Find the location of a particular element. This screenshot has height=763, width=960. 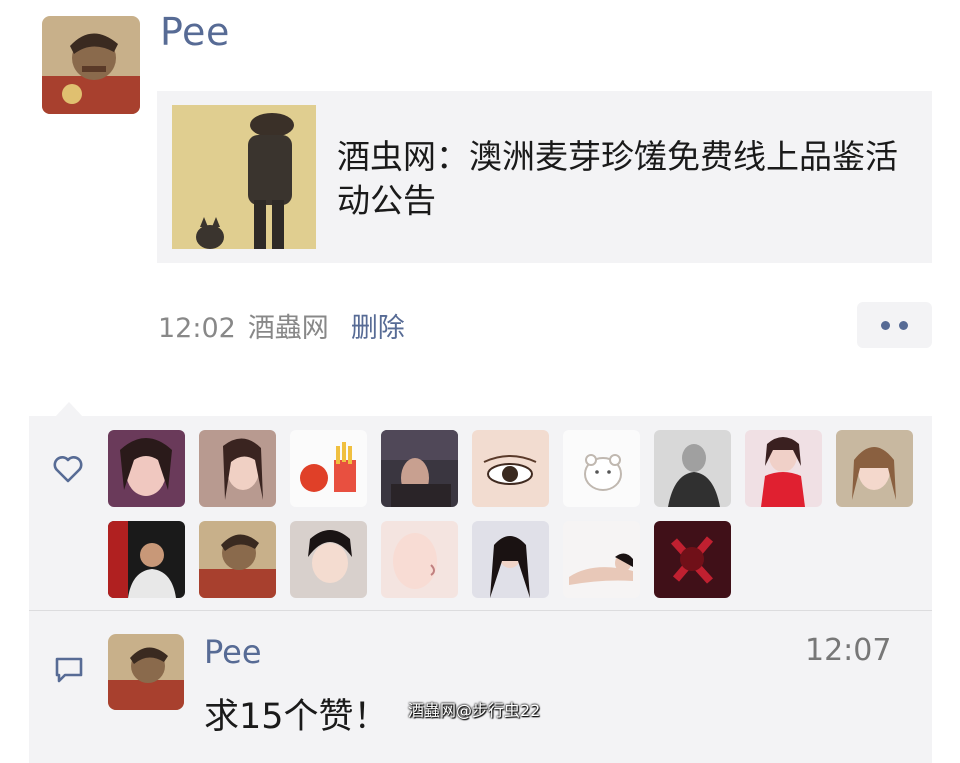

post-meta: 12:02 酒蟲网 删除 is located at coordinates (281, 329).